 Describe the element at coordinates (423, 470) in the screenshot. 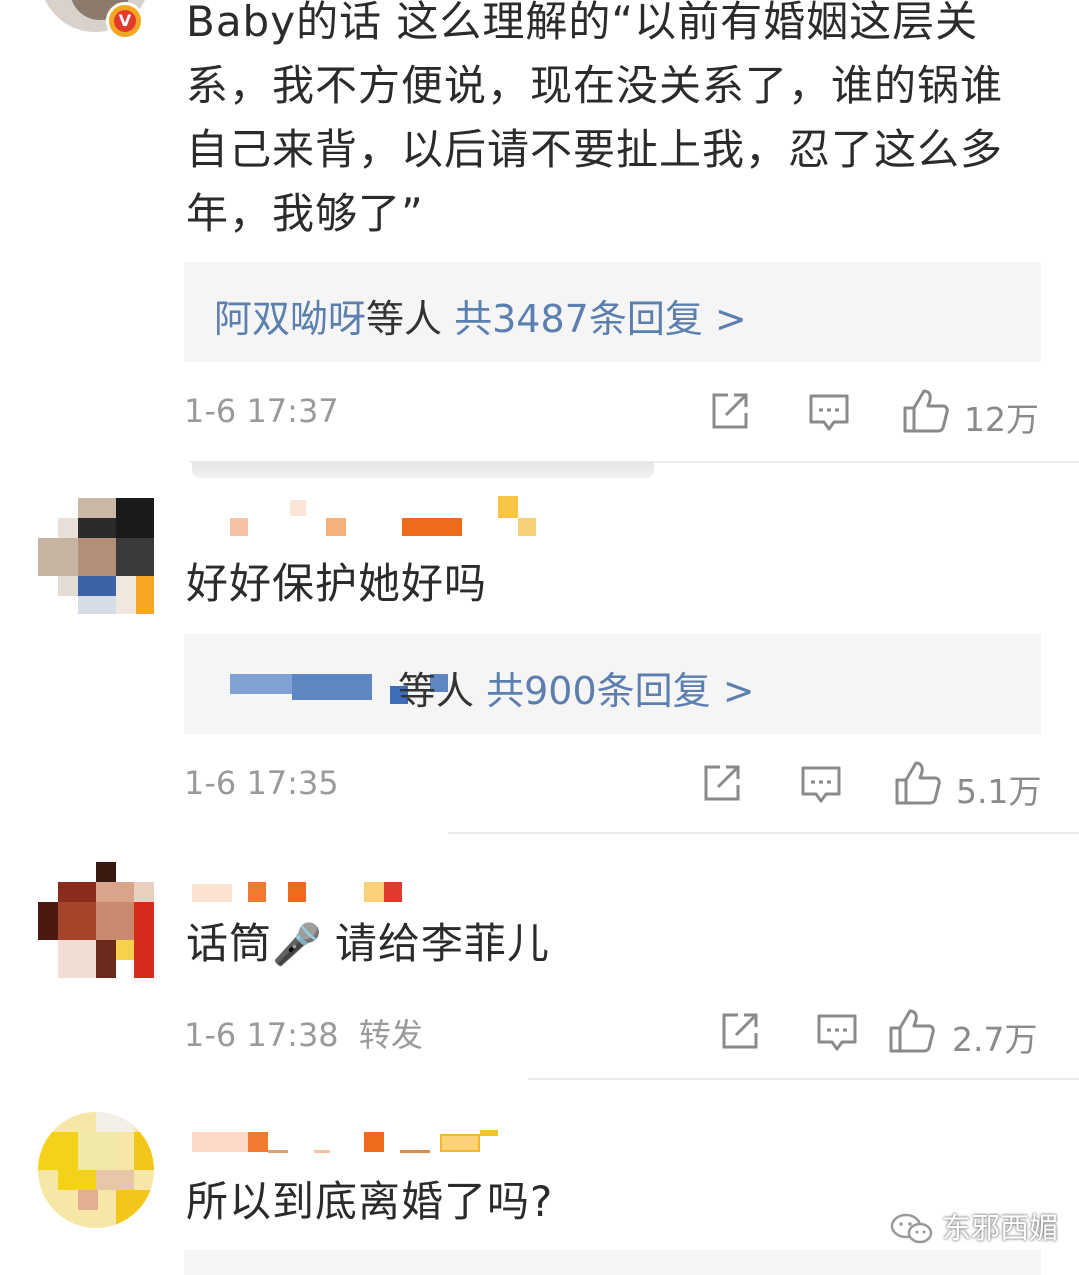

I see `divider-shadow` at that location.